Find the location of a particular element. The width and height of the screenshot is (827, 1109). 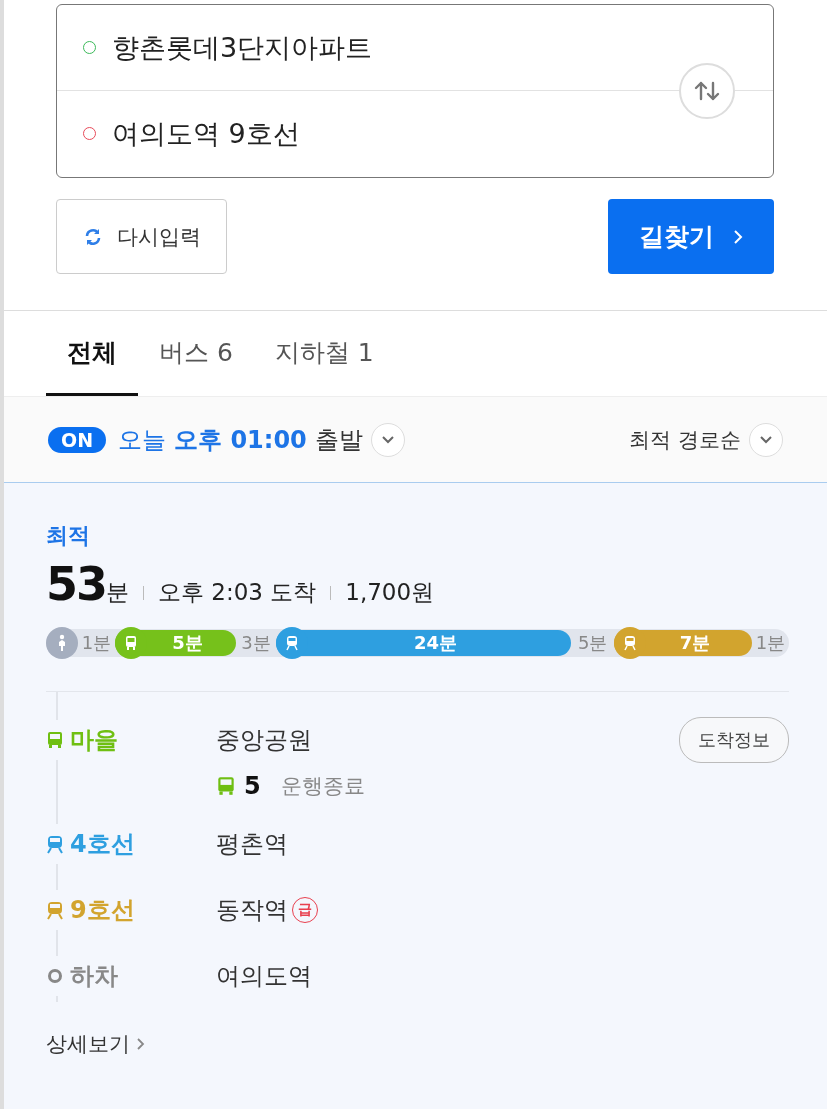

sort-label: 최적 경로순 is located at coordinates (685, 440).